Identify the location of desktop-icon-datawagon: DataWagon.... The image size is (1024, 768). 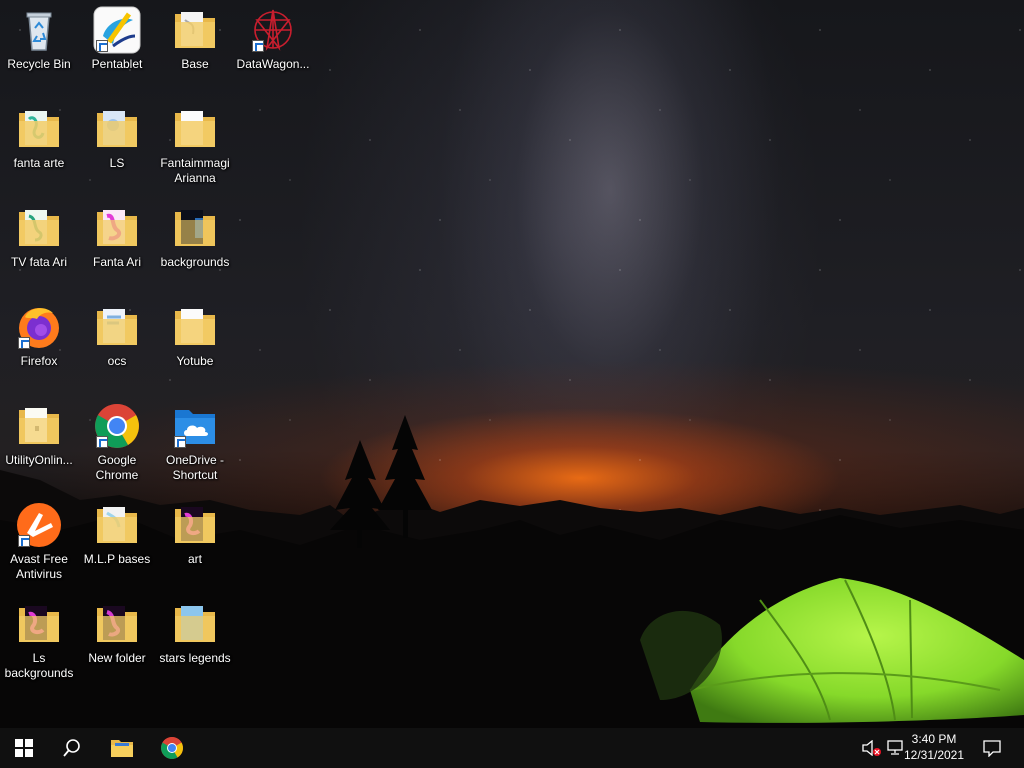
(273, 39).